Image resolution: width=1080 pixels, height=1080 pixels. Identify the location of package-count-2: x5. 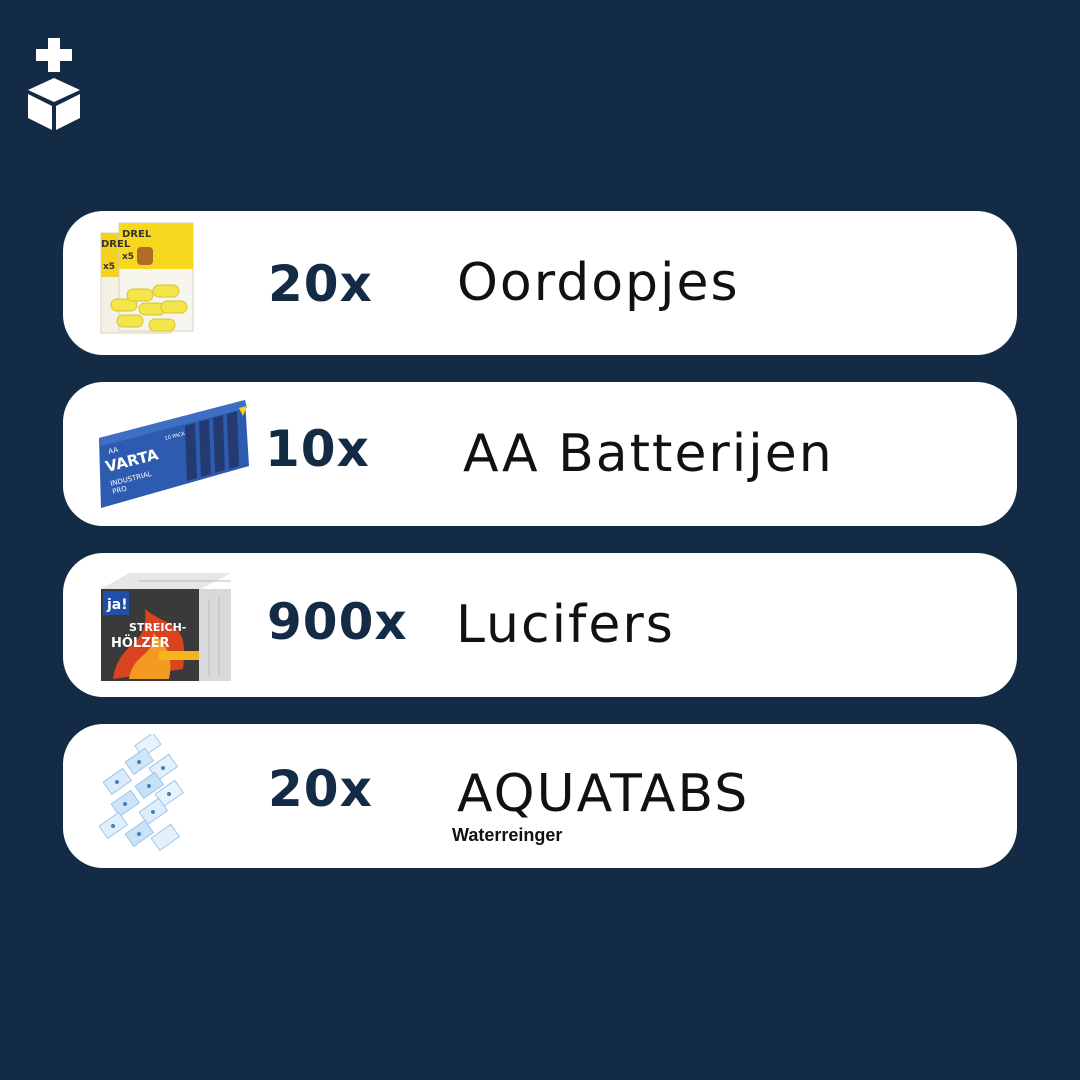
(128, 257).